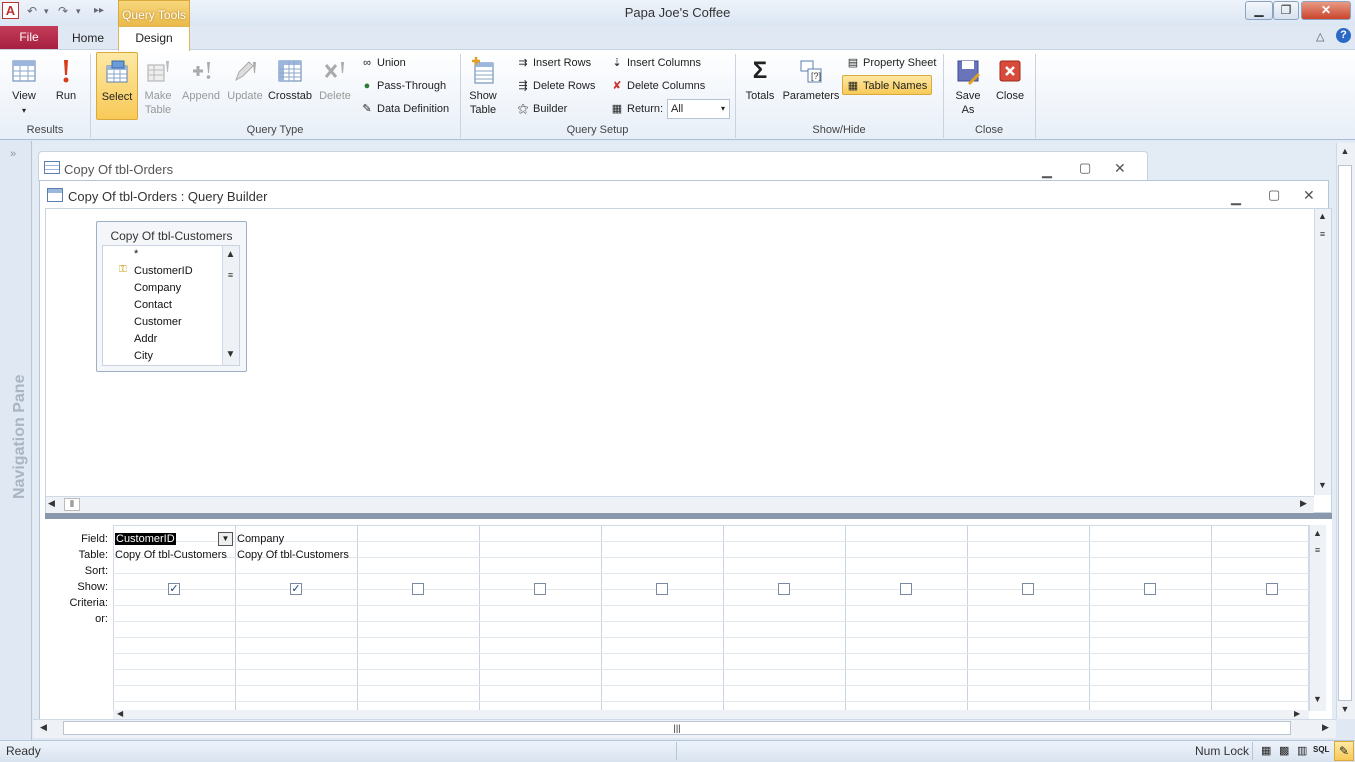 The height and width of the screenshot is (762, 1355). Describe the element at coordinates (174, 540) in the screenshot. I see `grid-field-cell: CustomerID` at that location.